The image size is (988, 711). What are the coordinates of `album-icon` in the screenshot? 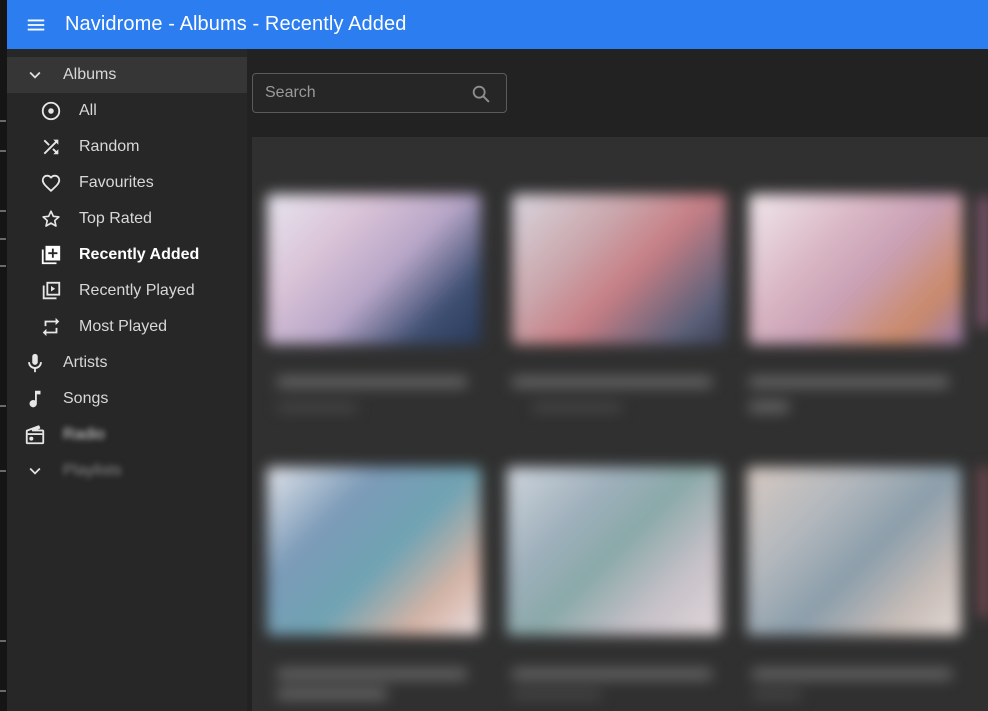 It's located at (51, 111).